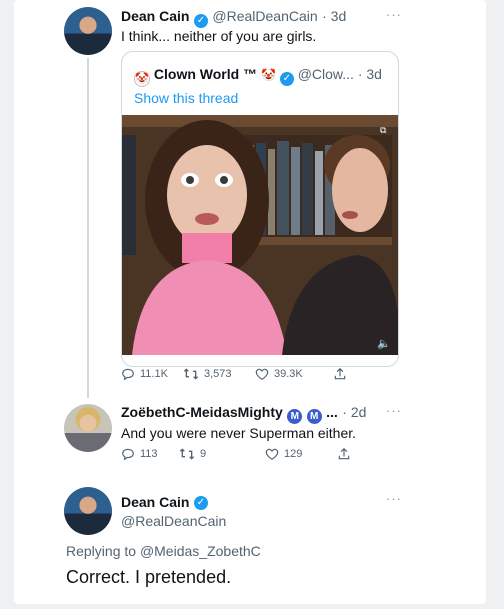 The height and width of the screenshot is (609, 504). Describe the element at coordinates (384, 343) in the screenshot. I see `volume-icon: 🔈` at that location.